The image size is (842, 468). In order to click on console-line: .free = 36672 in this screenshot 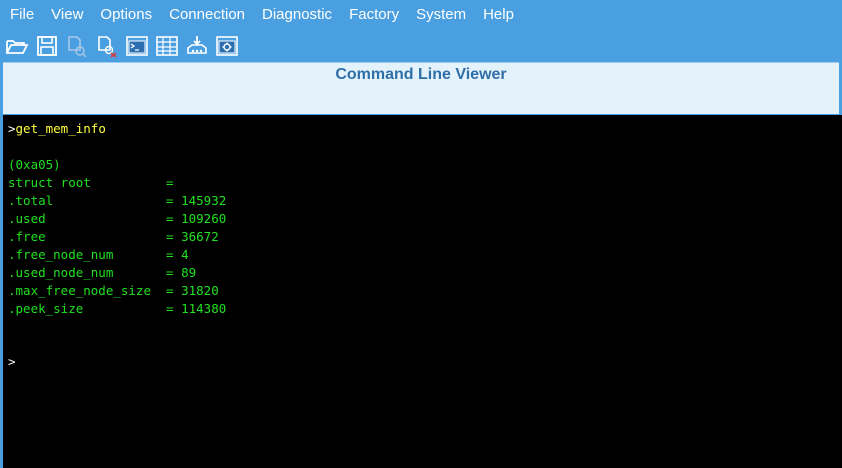, I will do `click(113, 236)`.